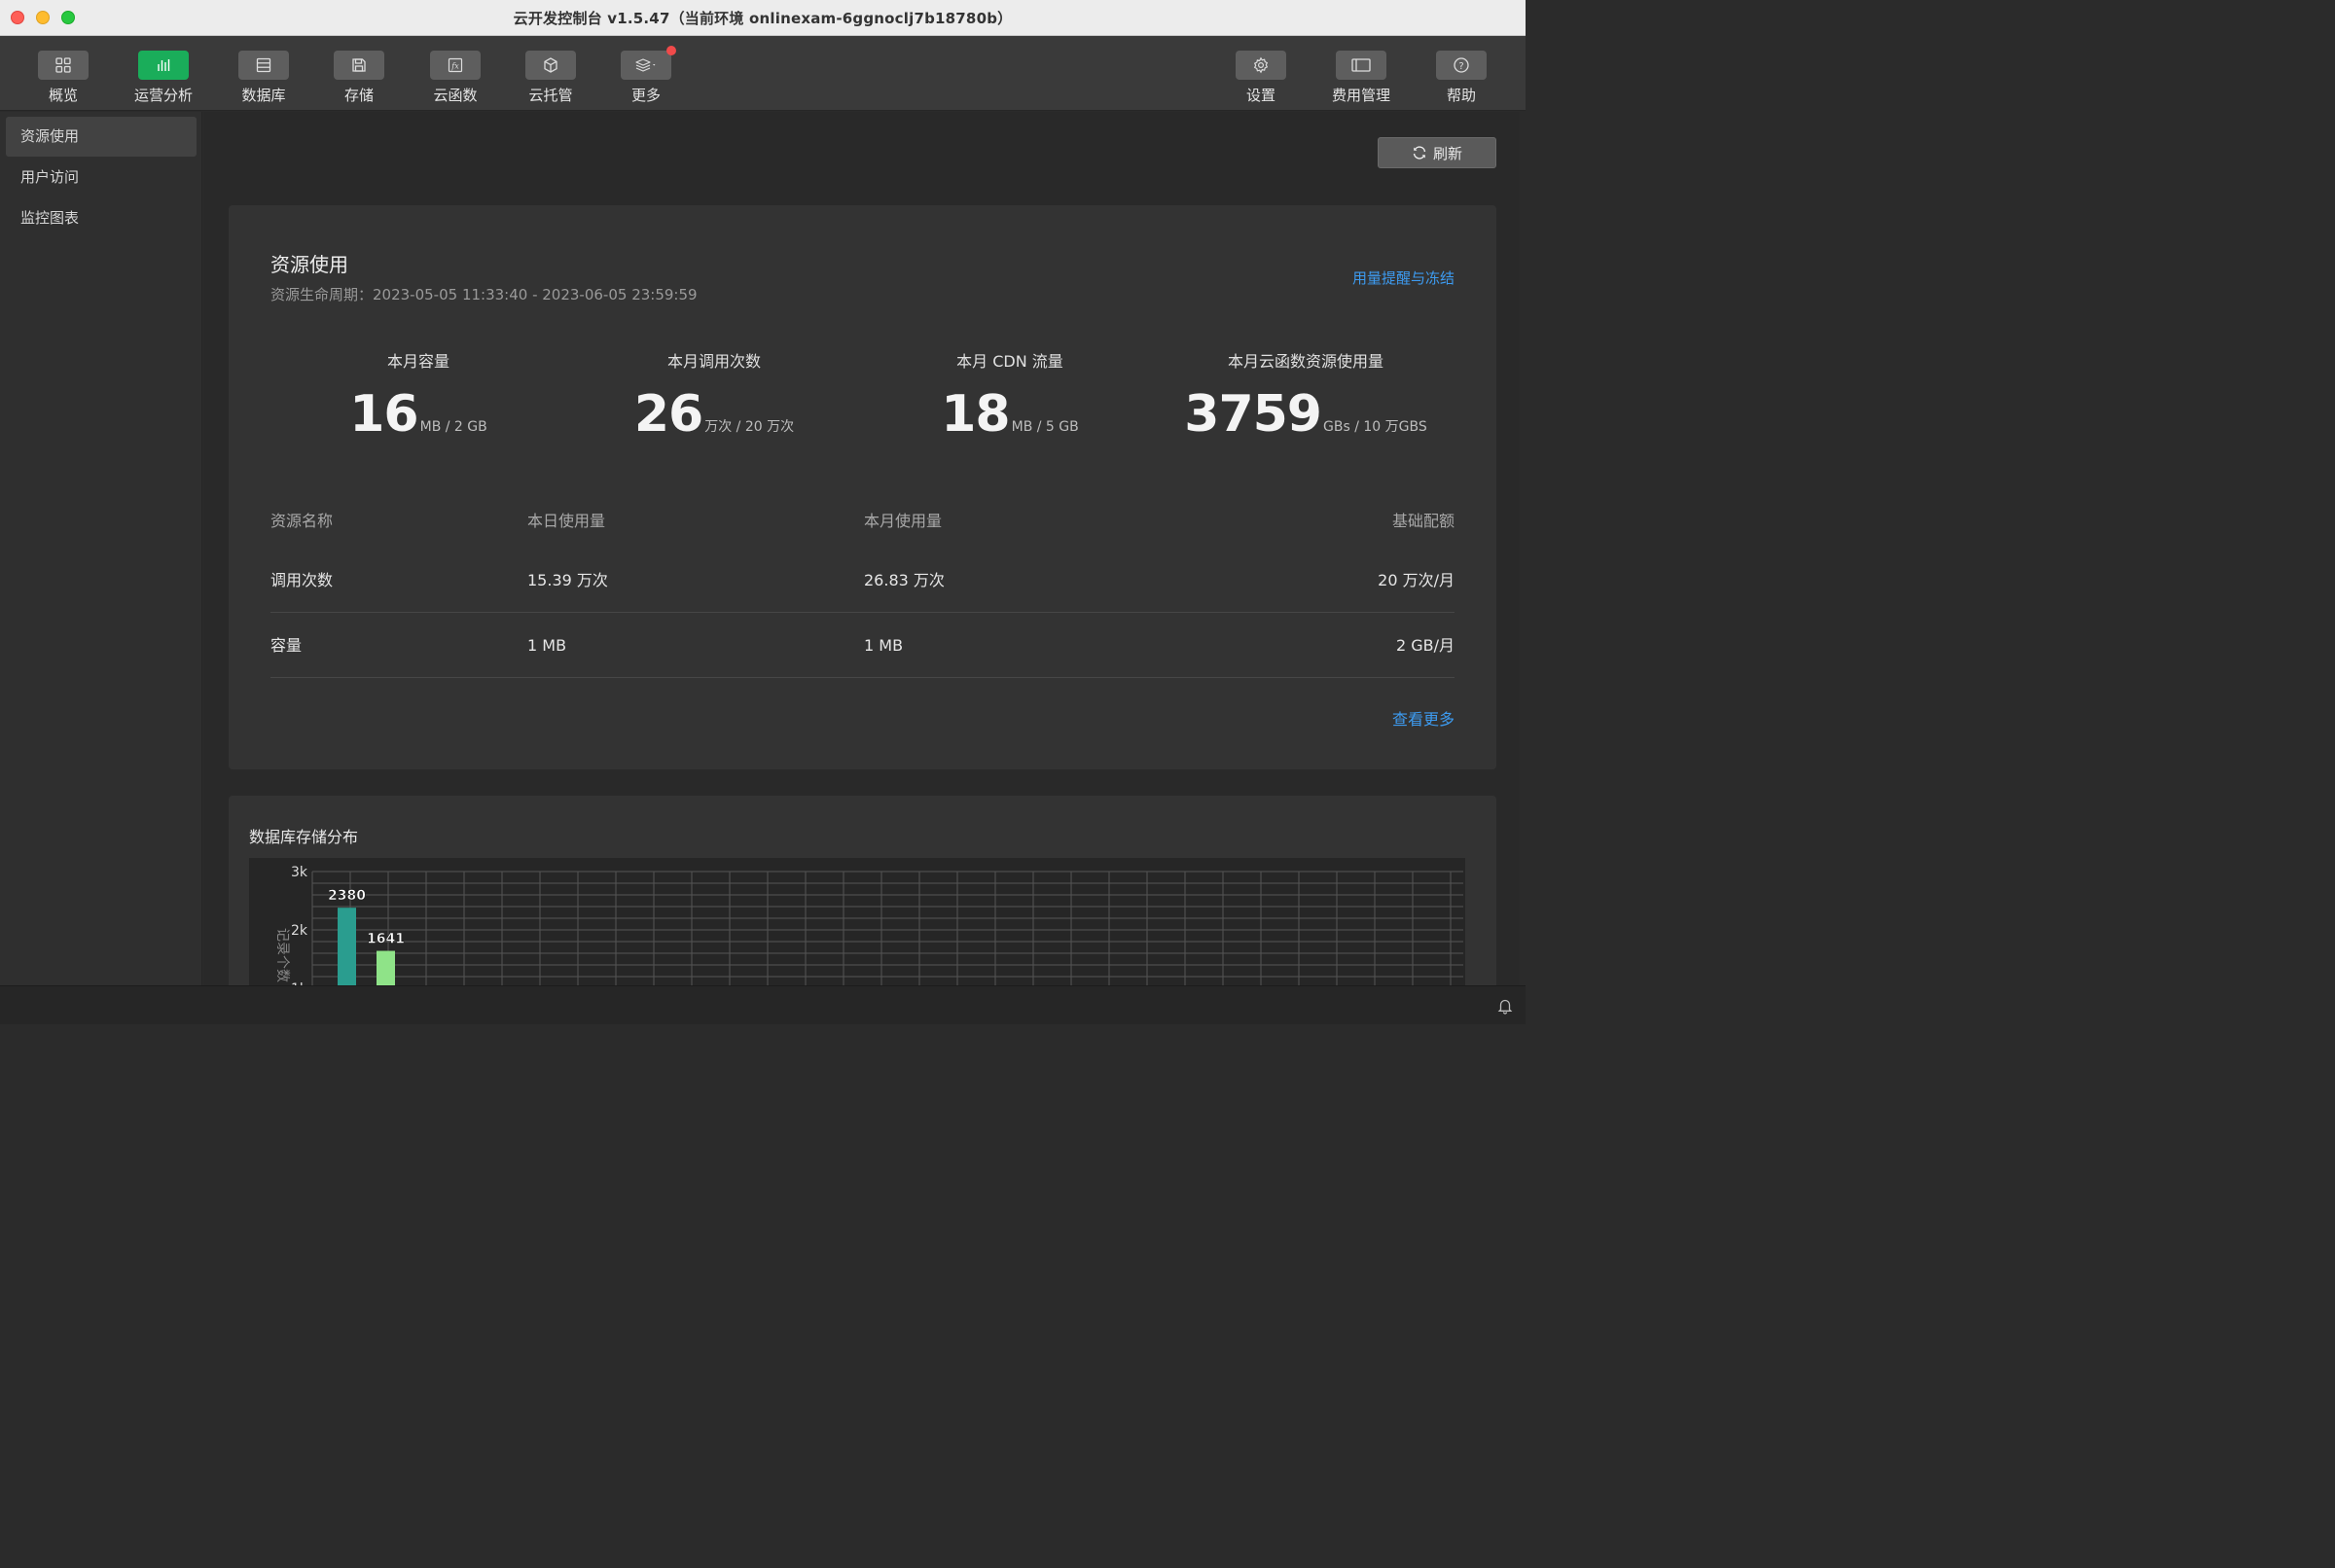  What do you see at coordinates (1375, 427) in the screenshot?
I see `stat-unit: GBs / 10 万GBS` at bounding box center [1375, 427].